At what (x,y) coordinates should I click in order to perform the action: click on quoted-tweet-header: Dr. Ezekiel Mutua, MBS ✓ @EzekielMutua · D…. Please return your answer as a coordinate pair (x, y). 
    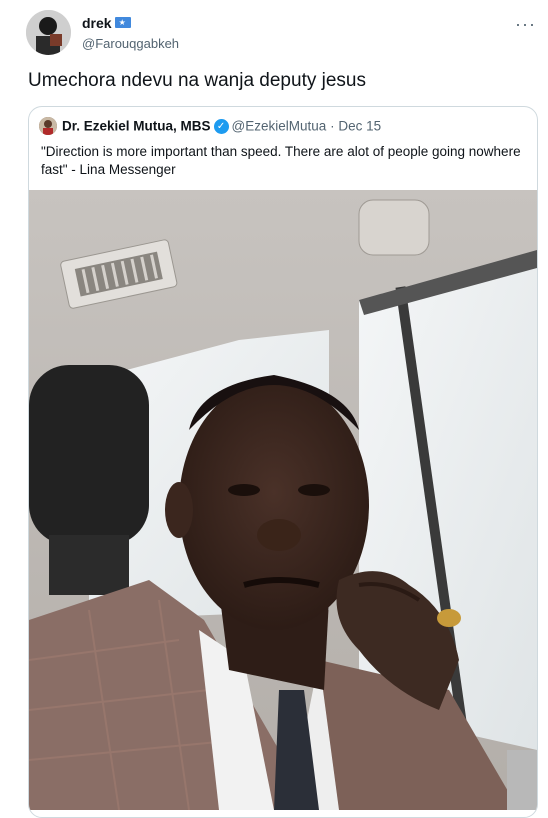
    Looking at the image, I should click on (210, 126).